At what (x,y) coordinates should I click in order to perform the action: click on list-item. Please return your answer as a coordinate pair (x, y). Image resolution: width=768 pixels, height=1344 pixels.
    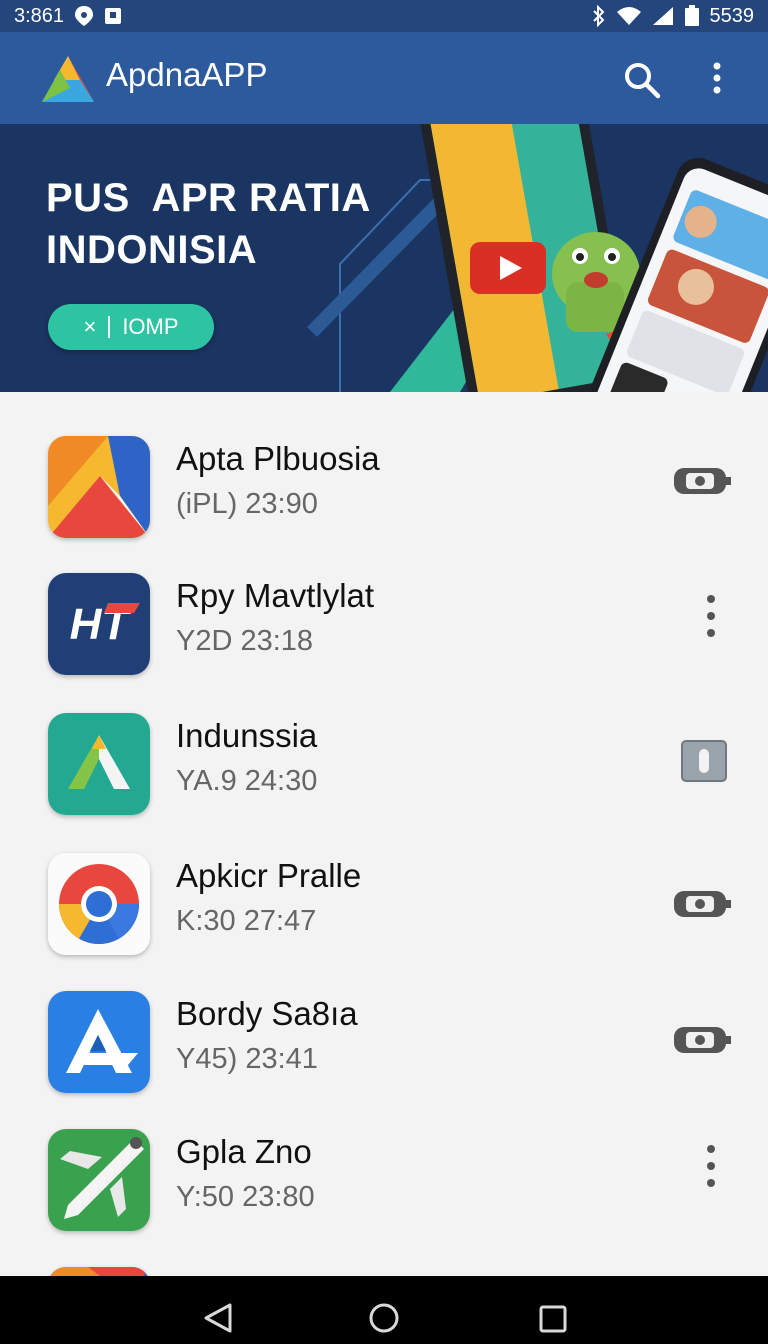
    Looking at the image, I should click on (384, 1249).